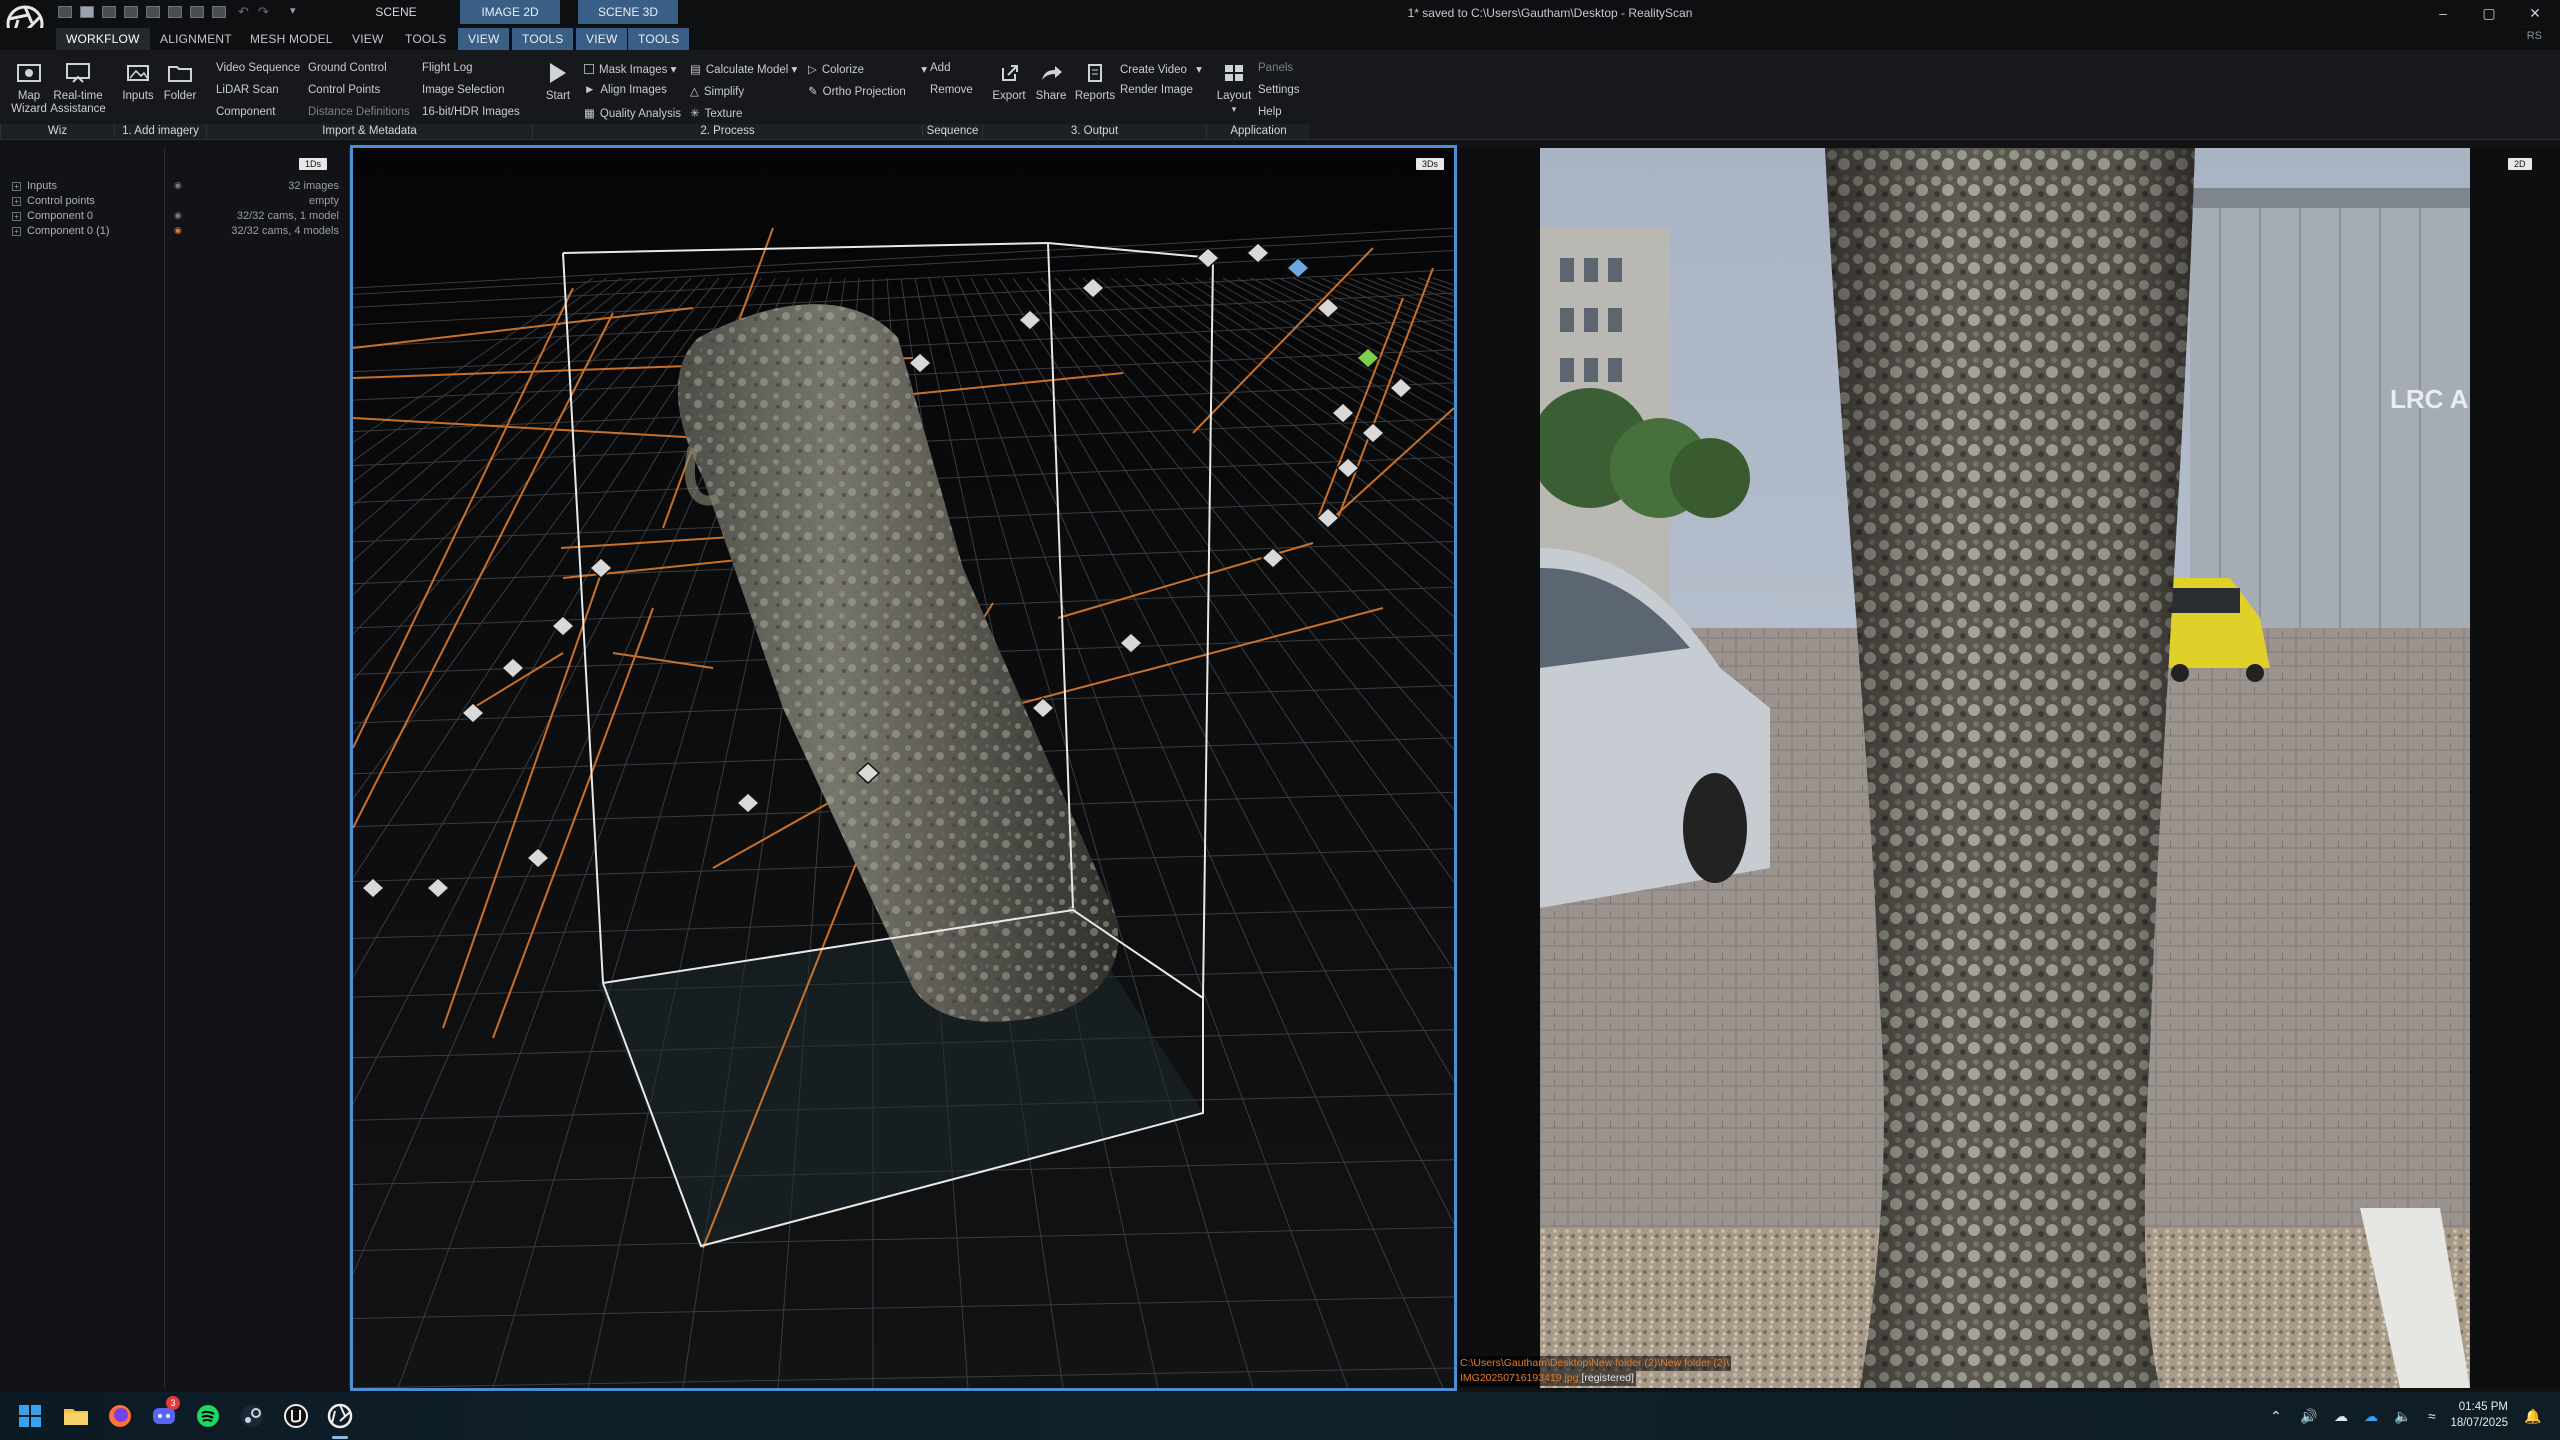  What do you see at coordinates (87, 12) in the screenshot?
I see `layout-2-icon` at bounding box center [87, 12].